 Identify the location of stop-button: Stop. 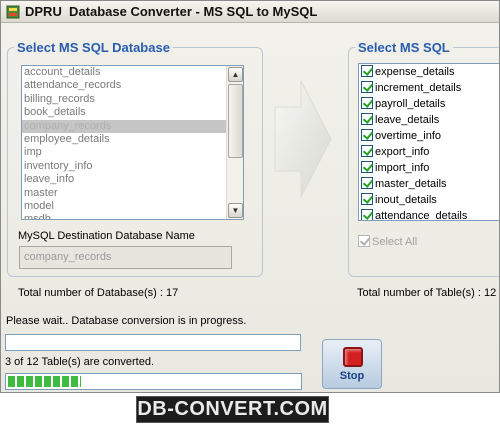
(352, 364).